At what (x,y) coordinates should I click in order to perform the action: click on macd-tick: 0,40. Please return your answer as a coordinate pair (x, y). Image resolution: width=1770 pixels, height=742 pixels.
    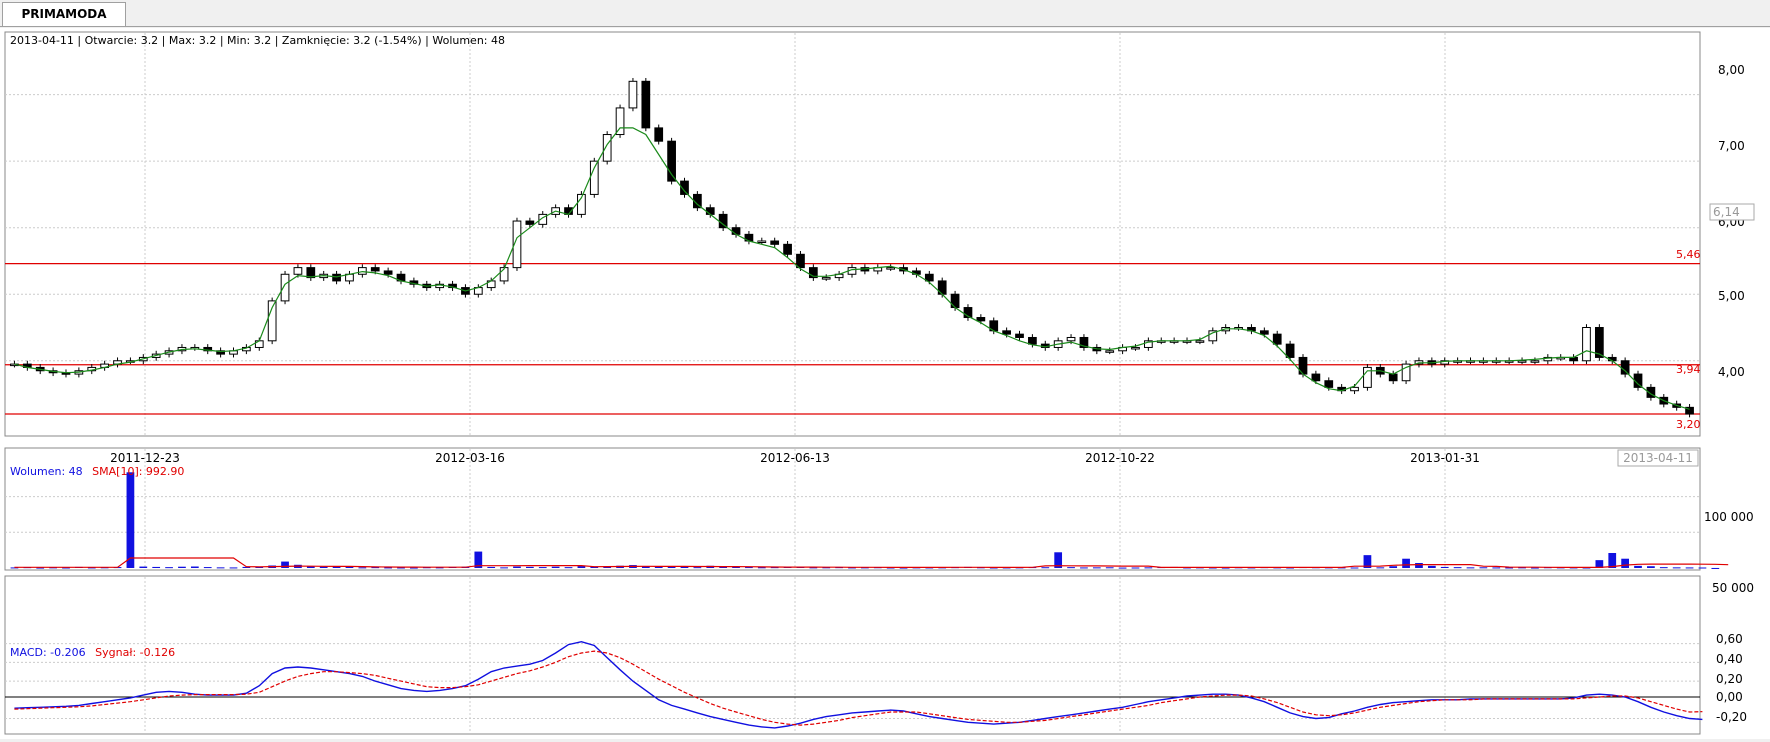
    Looking at the image, I should click on (1729, 659).